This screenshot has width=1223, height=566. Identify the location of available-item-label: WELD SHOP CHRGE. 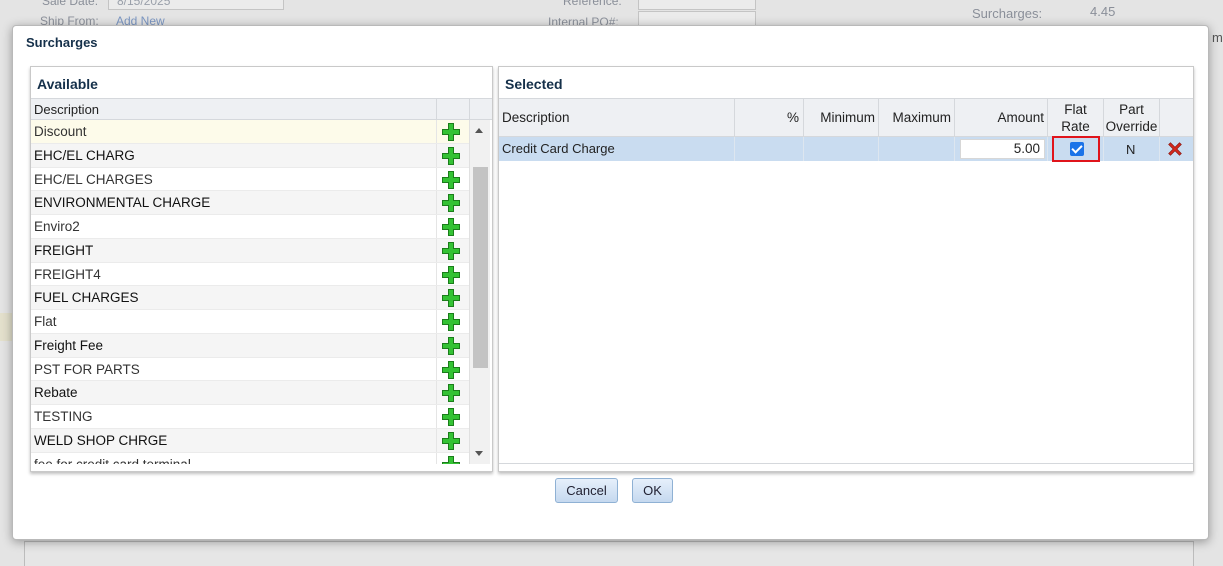
(101, 440).